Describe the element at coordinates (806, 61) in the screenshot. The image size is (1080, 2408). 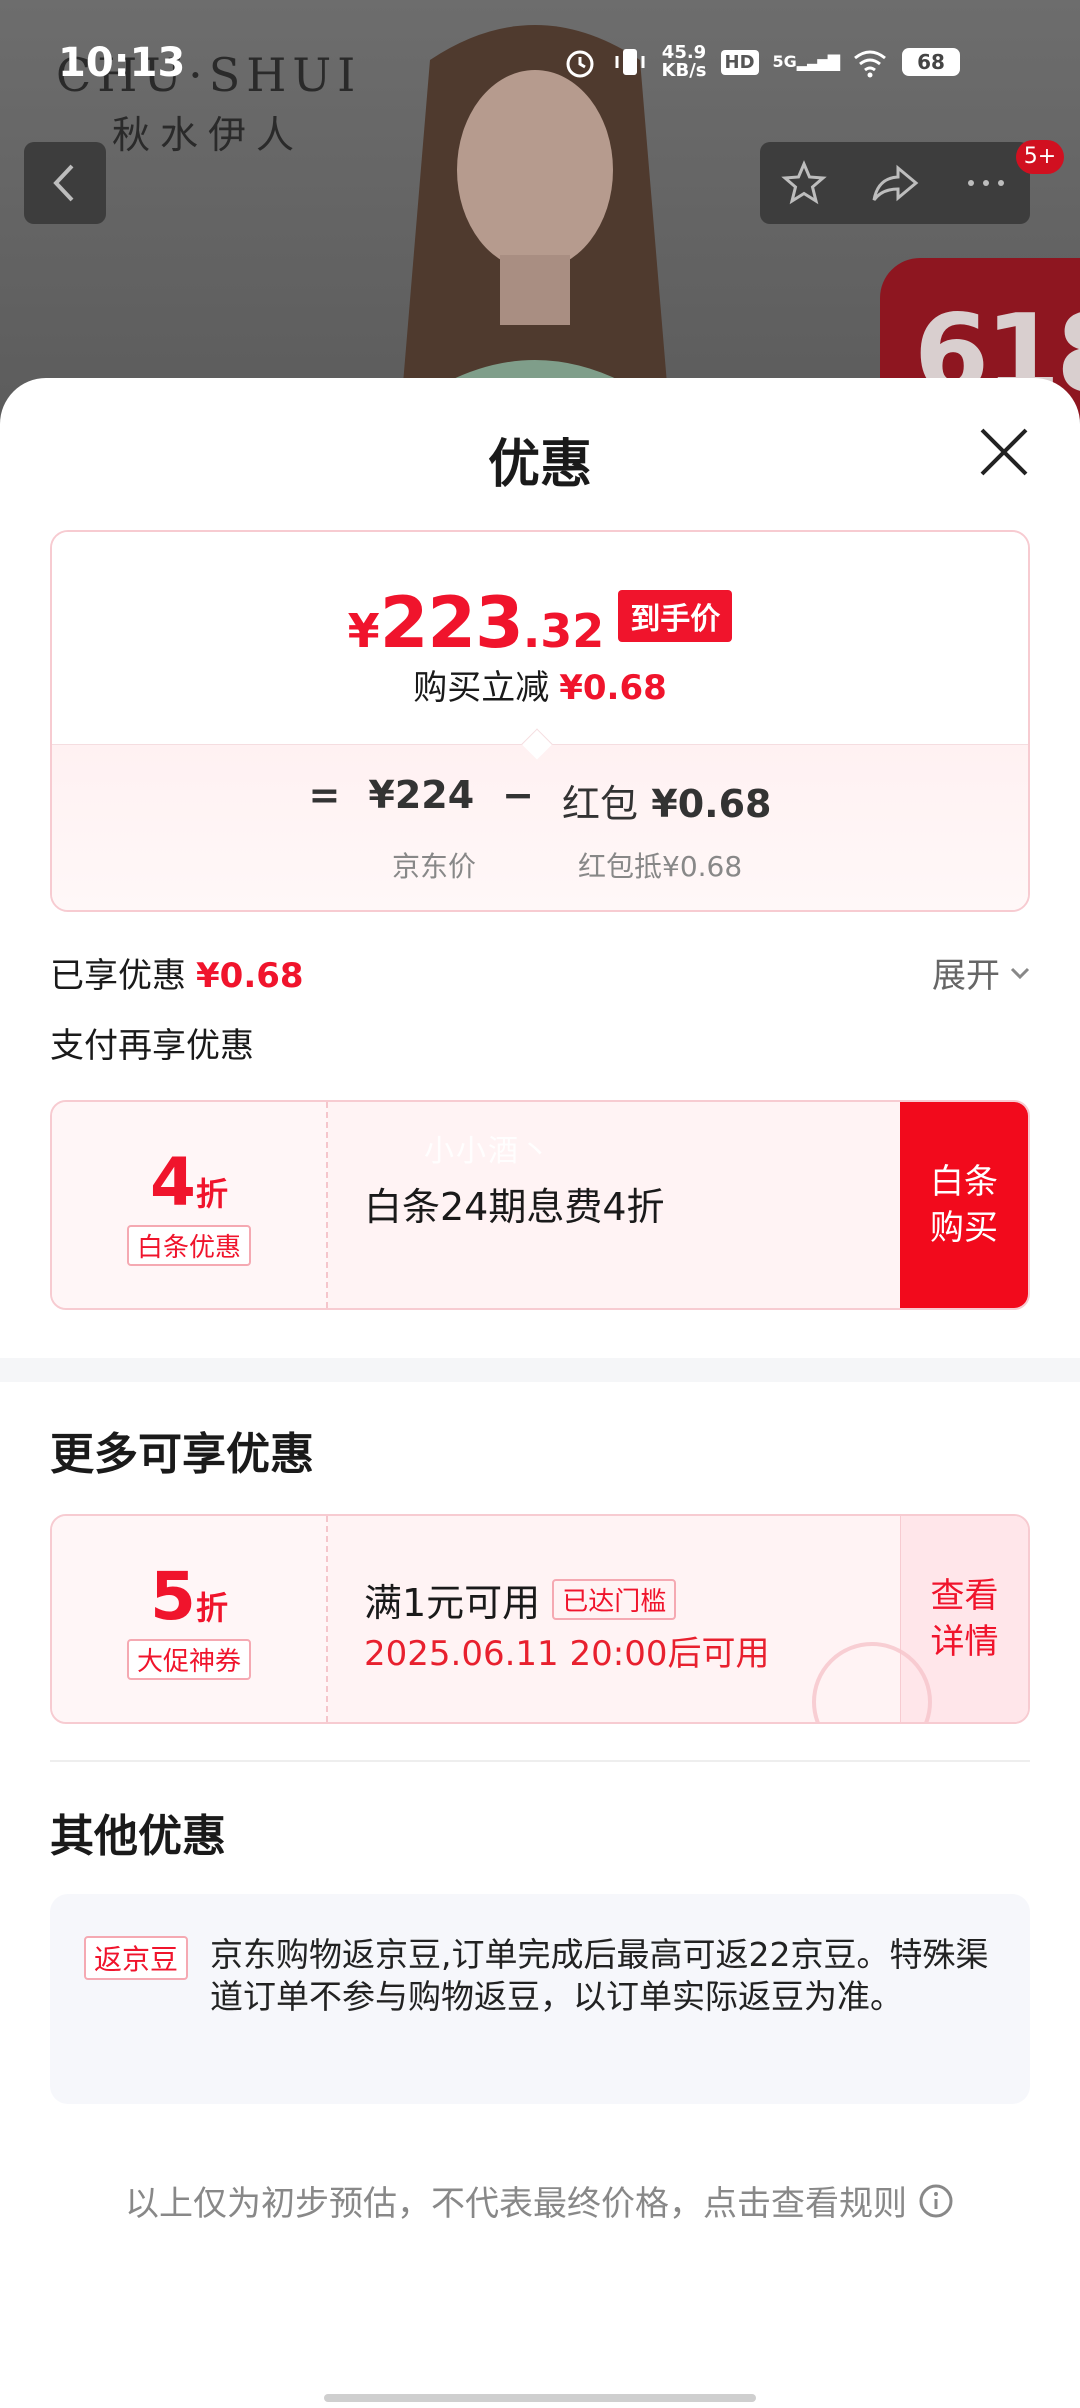
I see `signal-icon: 5G▂▃▅▇` at that location.